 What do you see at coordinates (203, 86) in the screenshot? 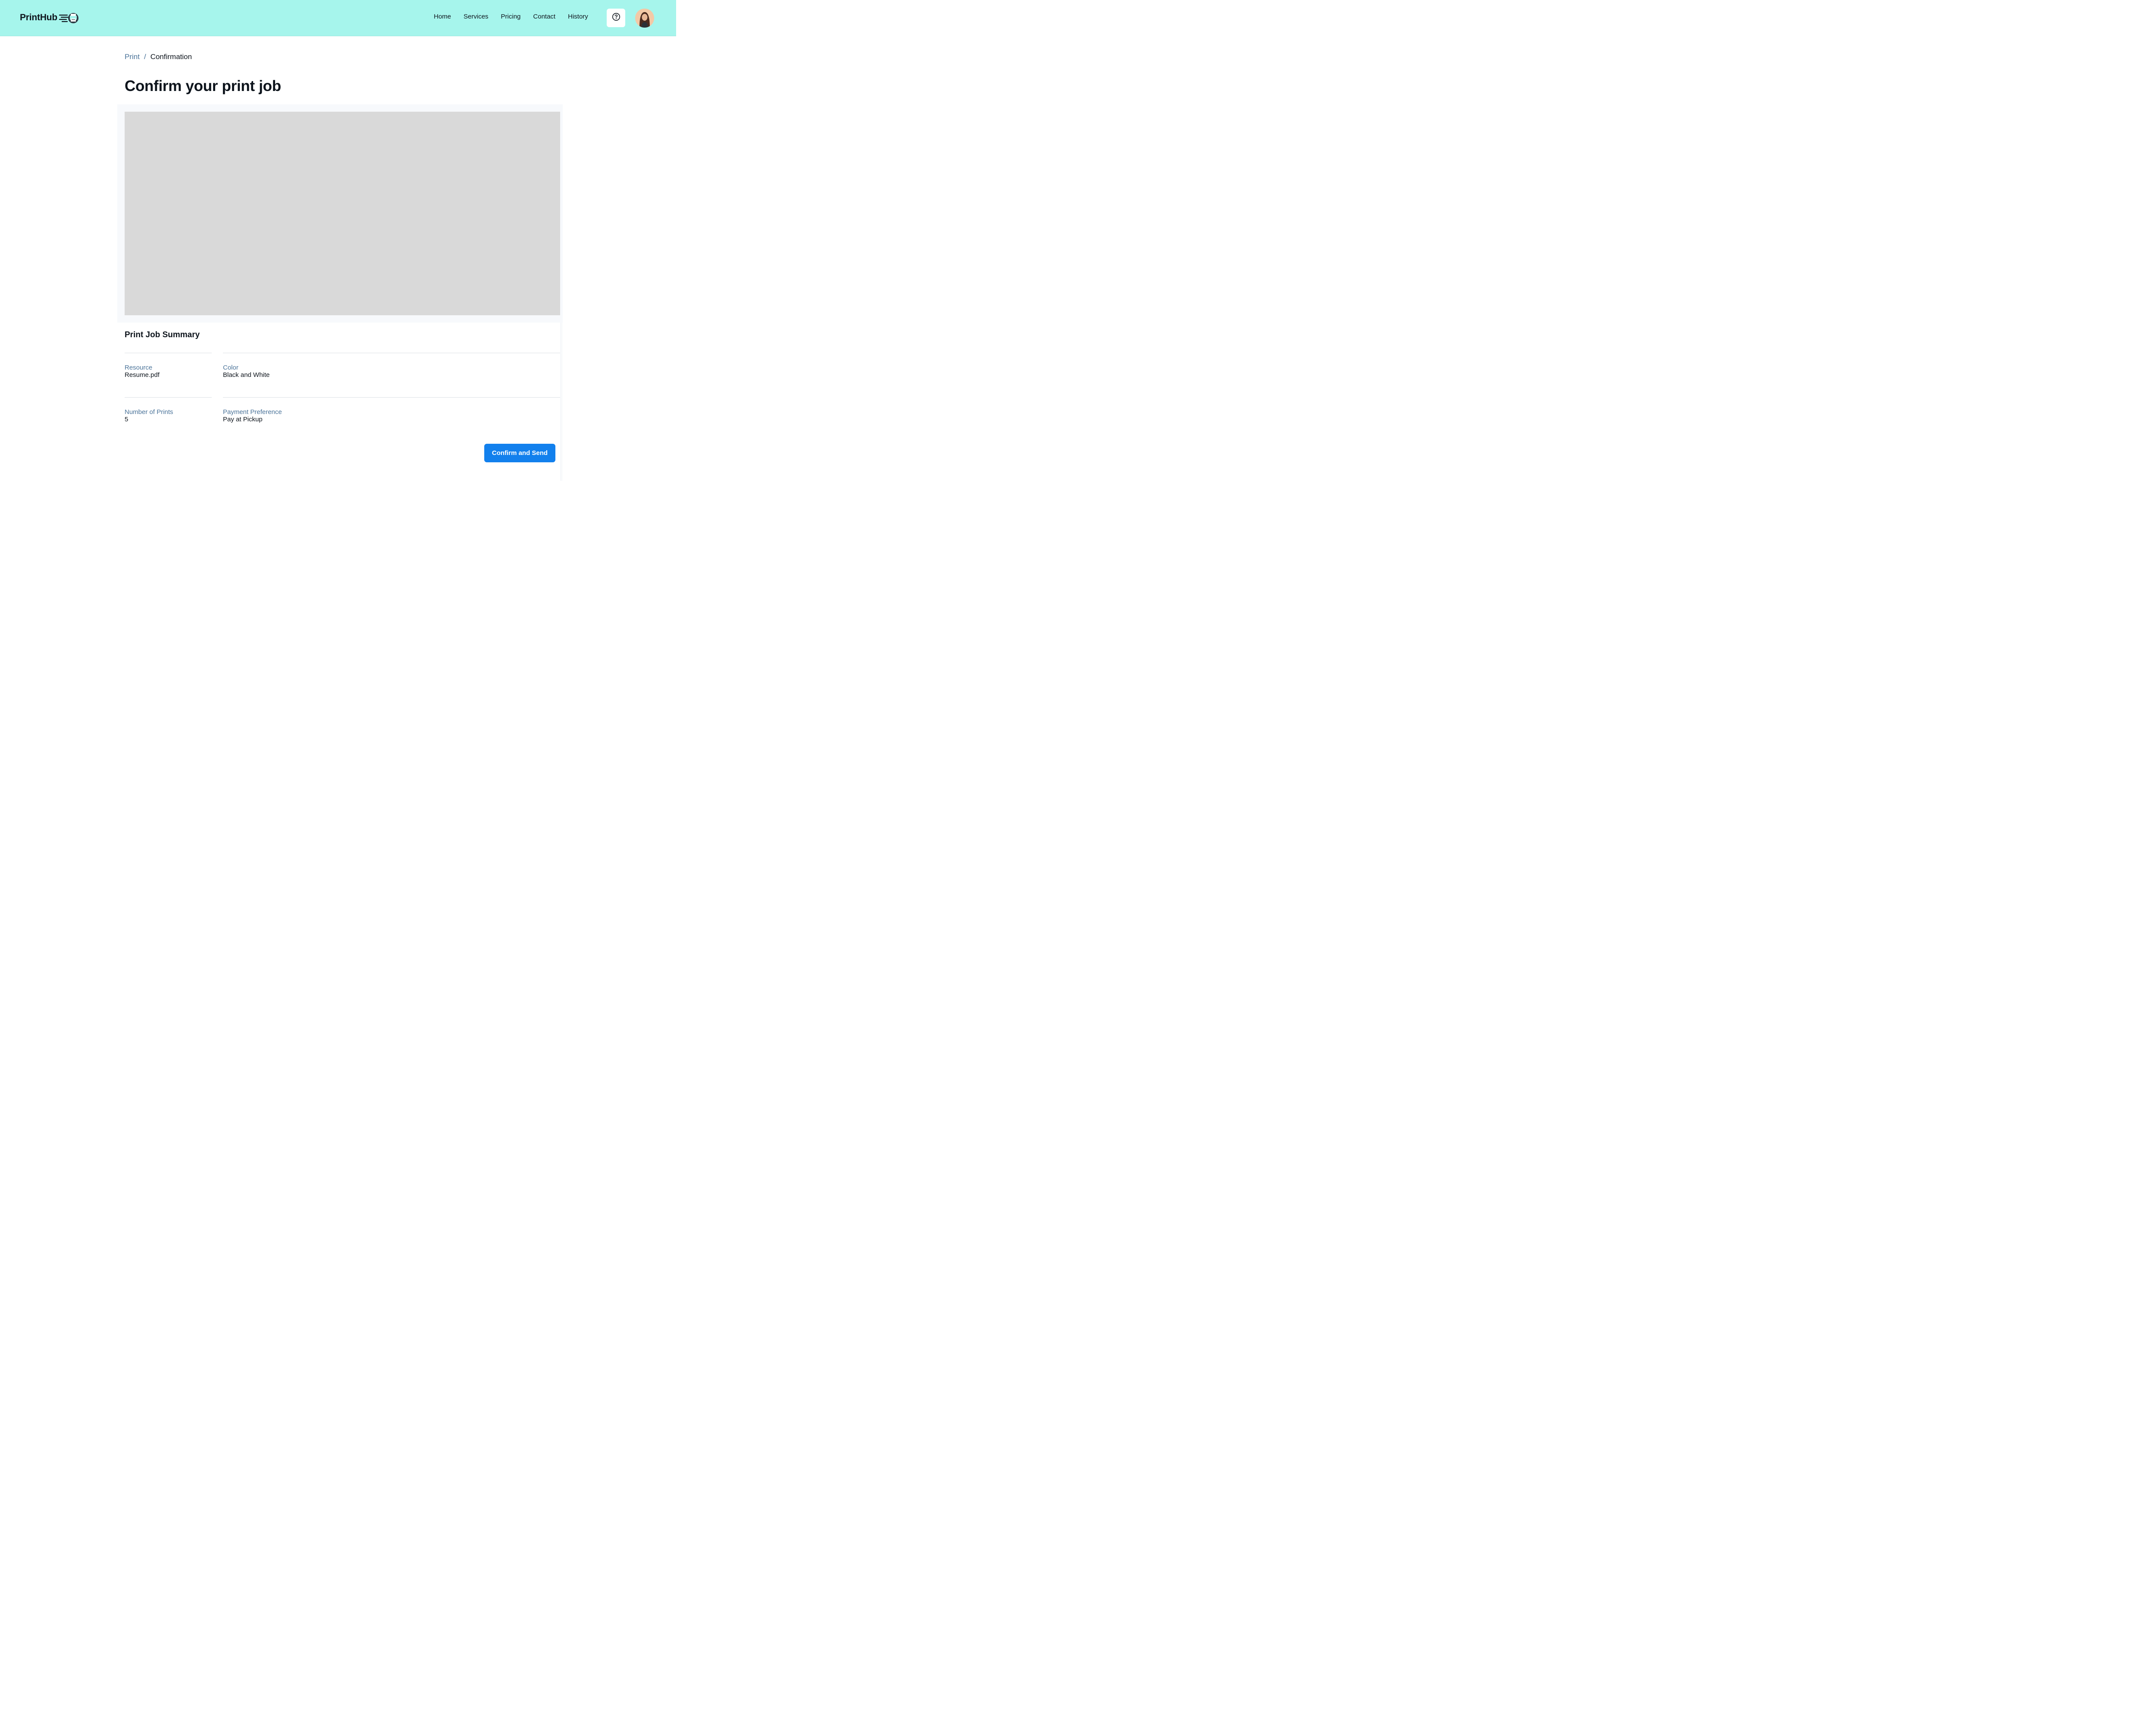
I see `page-title: Confirm your print job` at bounding box center [203, 86].